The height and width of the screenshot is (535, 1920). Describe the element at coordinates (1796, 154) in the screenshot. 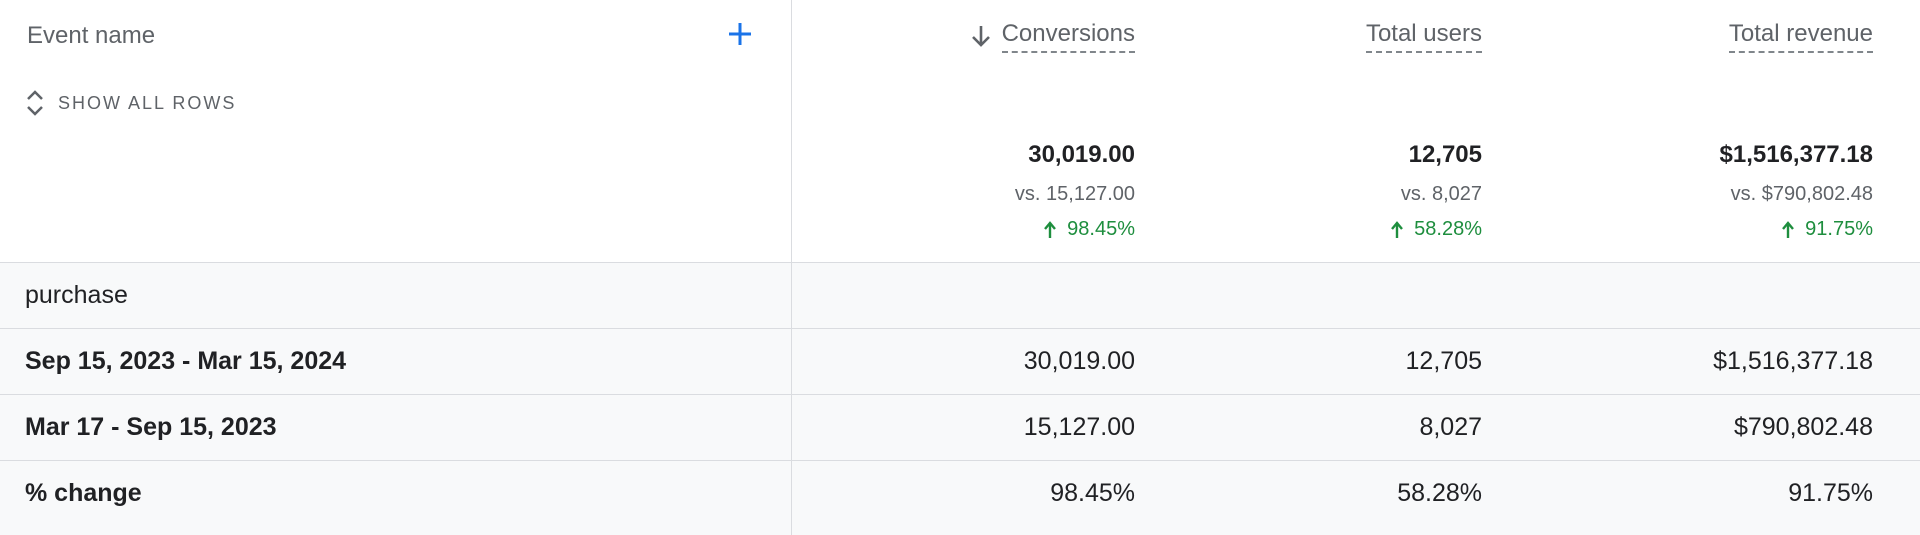

I see `total-value: $1,516,377.18` at that location.